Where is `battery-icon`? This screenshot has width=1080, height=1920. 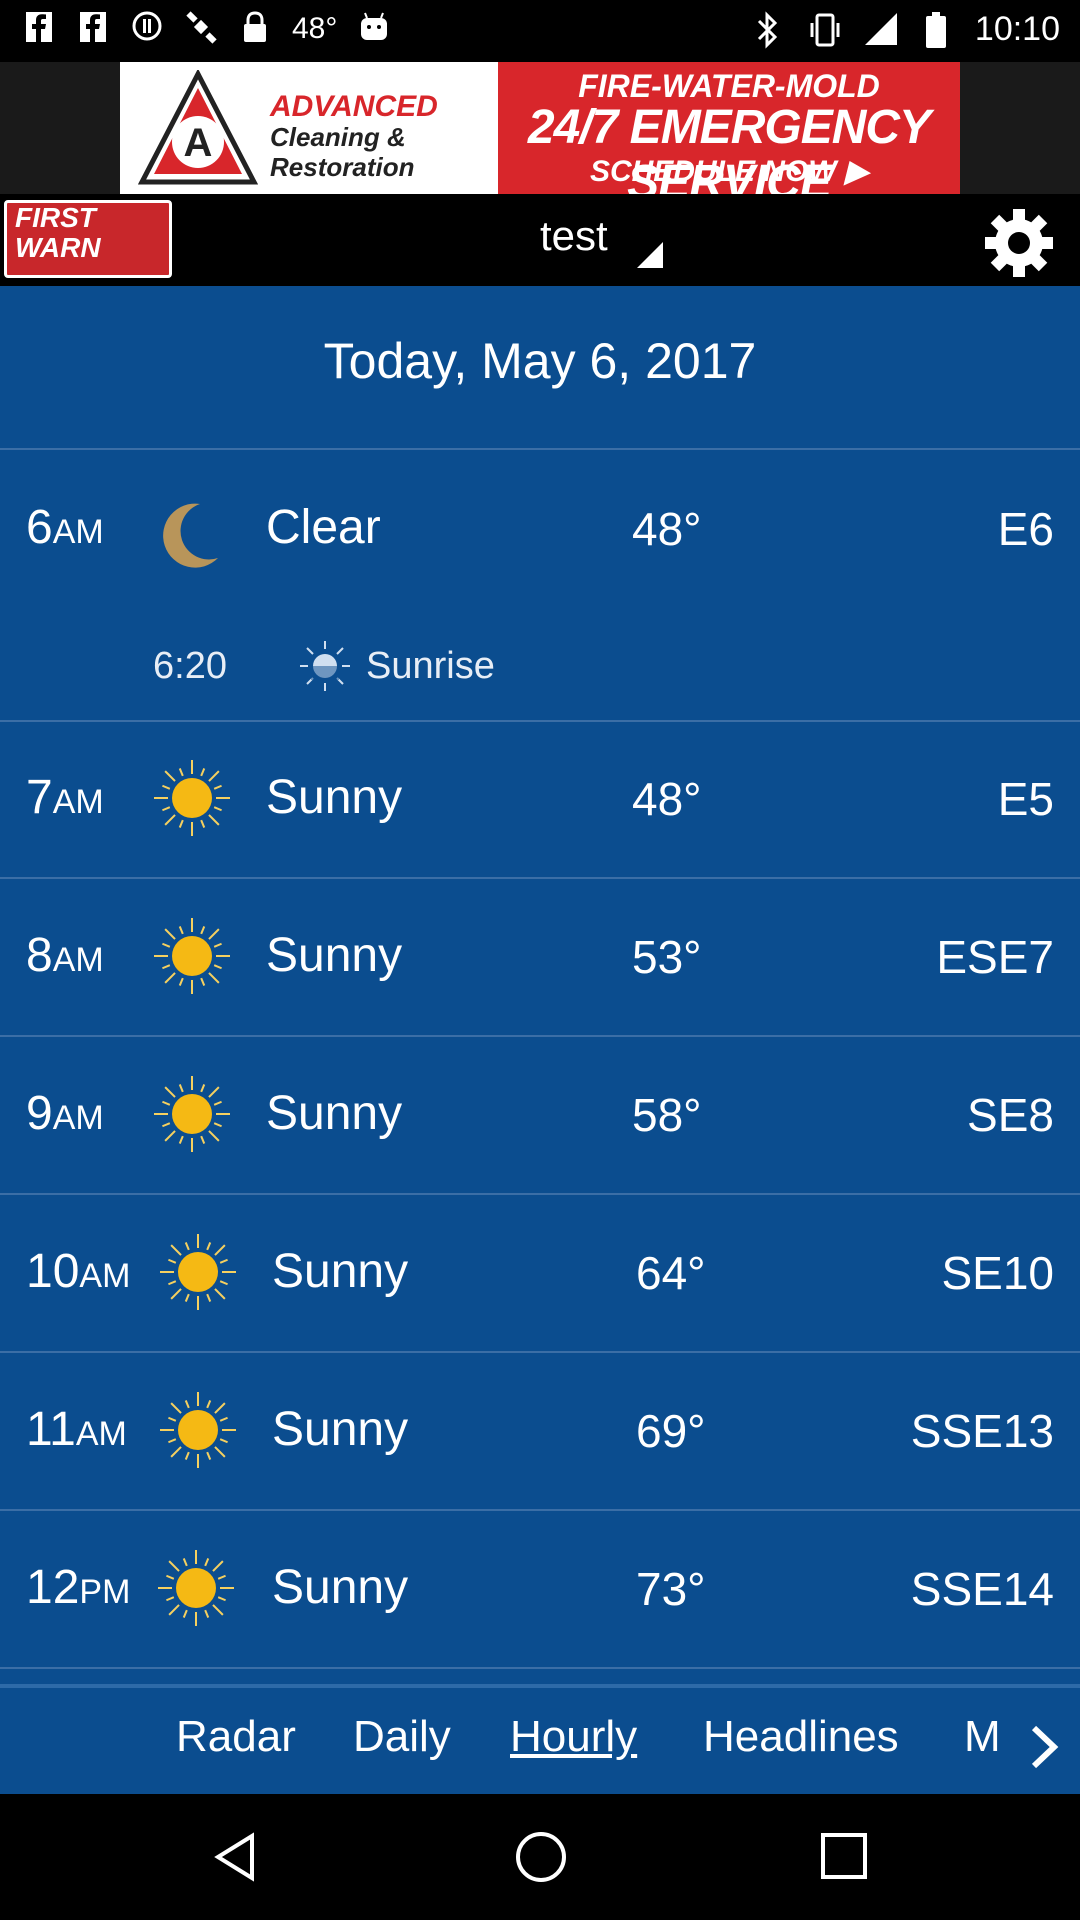
battery-icon is located at coordinates (936, 30).